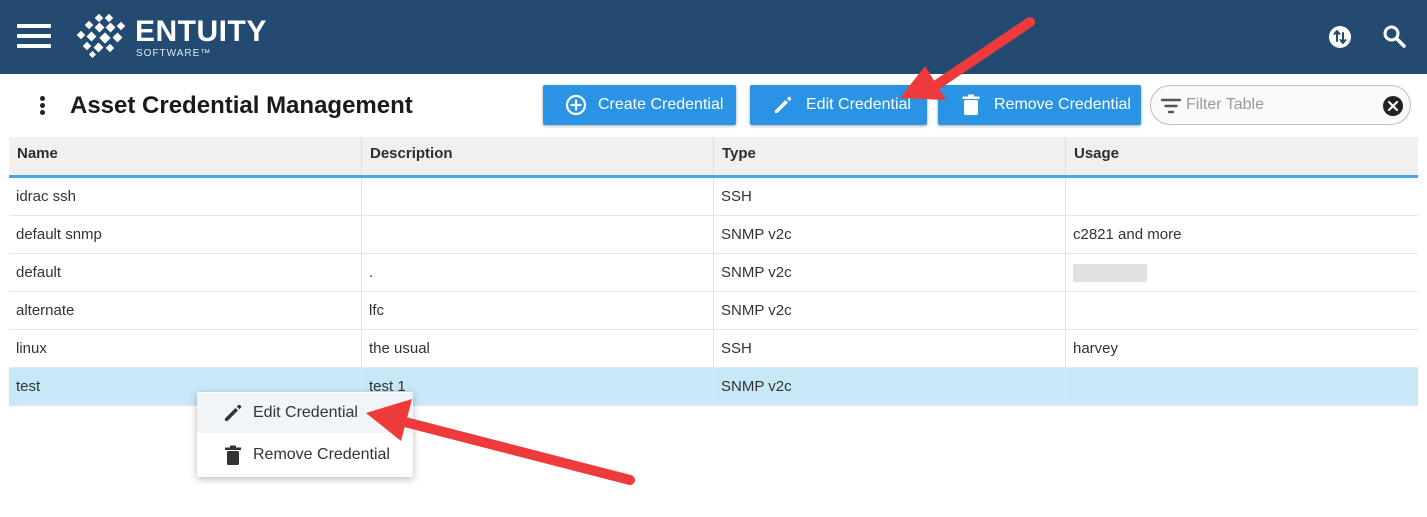  Describe the element at coordinates (1395, 37) in the screenshot. I see `search-icon` at that location.